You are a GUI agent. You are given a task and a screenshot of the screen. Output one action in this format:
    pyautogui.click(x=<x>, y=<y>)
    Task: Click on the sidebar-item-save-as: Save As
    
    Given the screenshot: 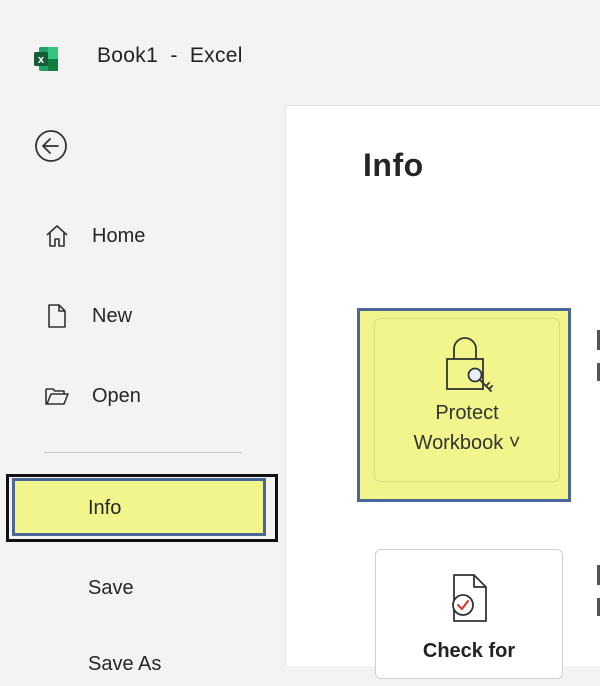 What is the action you would take?
    pyautogui.click(x=142, y=664)
    